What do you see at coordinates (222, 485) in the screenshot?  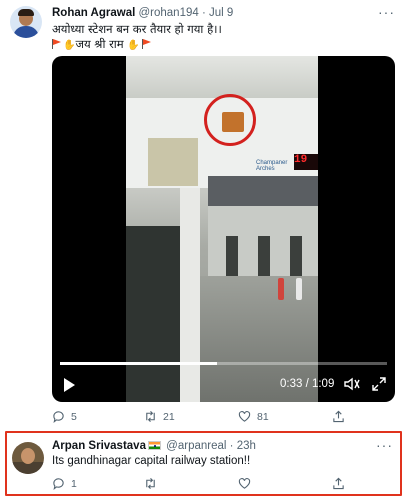 I see `reply-actions: 1` at bounding box center [222, 485].